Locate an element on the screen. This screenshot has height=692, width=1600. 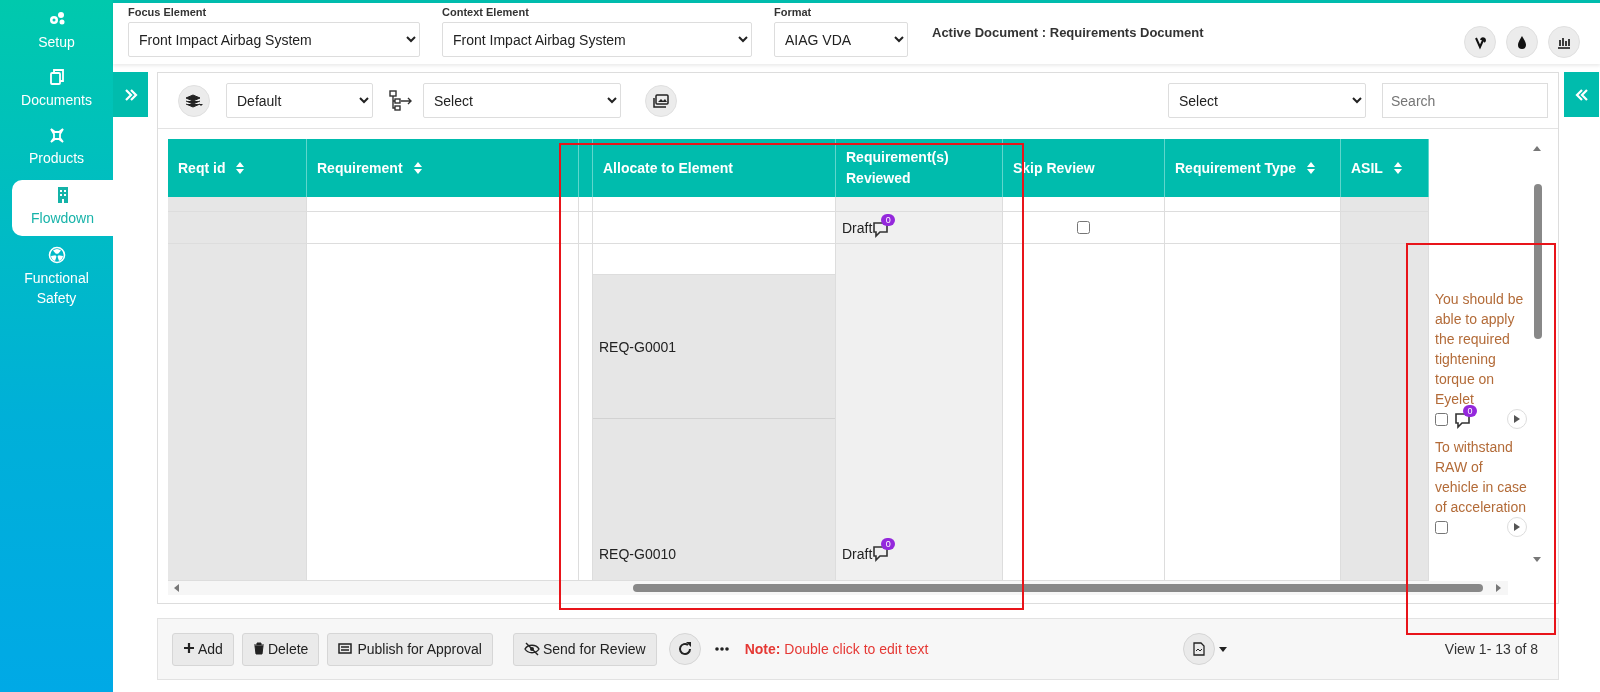
add-button: Add is located at coordinates (203, 649).